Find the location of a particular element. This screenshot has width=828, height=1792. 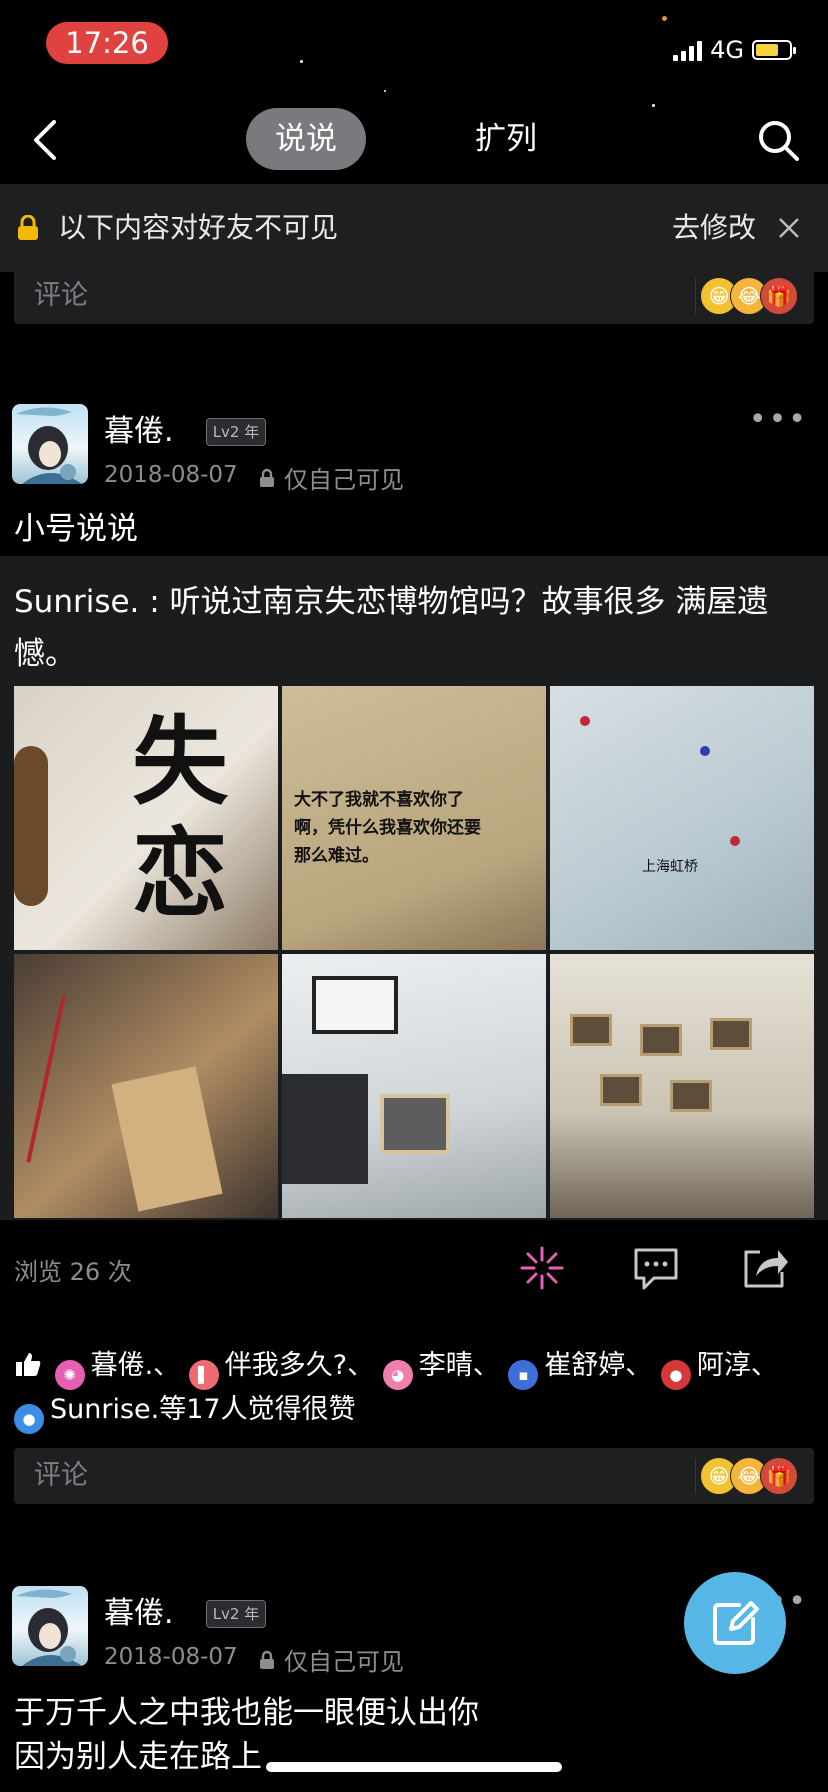

banner-edit-link: 去修改 is located at coordinates (714, 228).